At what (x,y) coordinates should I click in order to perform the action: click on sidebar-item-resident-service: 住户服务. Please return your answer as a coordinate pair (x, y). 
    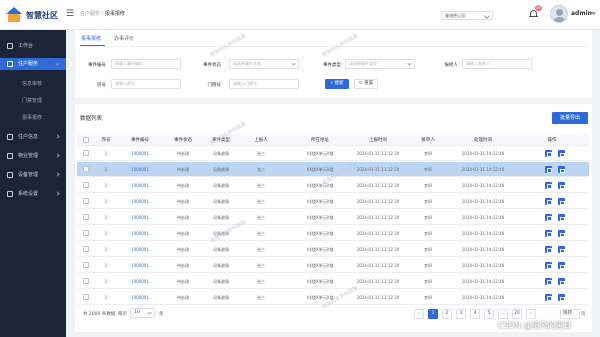
    Looking at the image, I should click on (33, 64).